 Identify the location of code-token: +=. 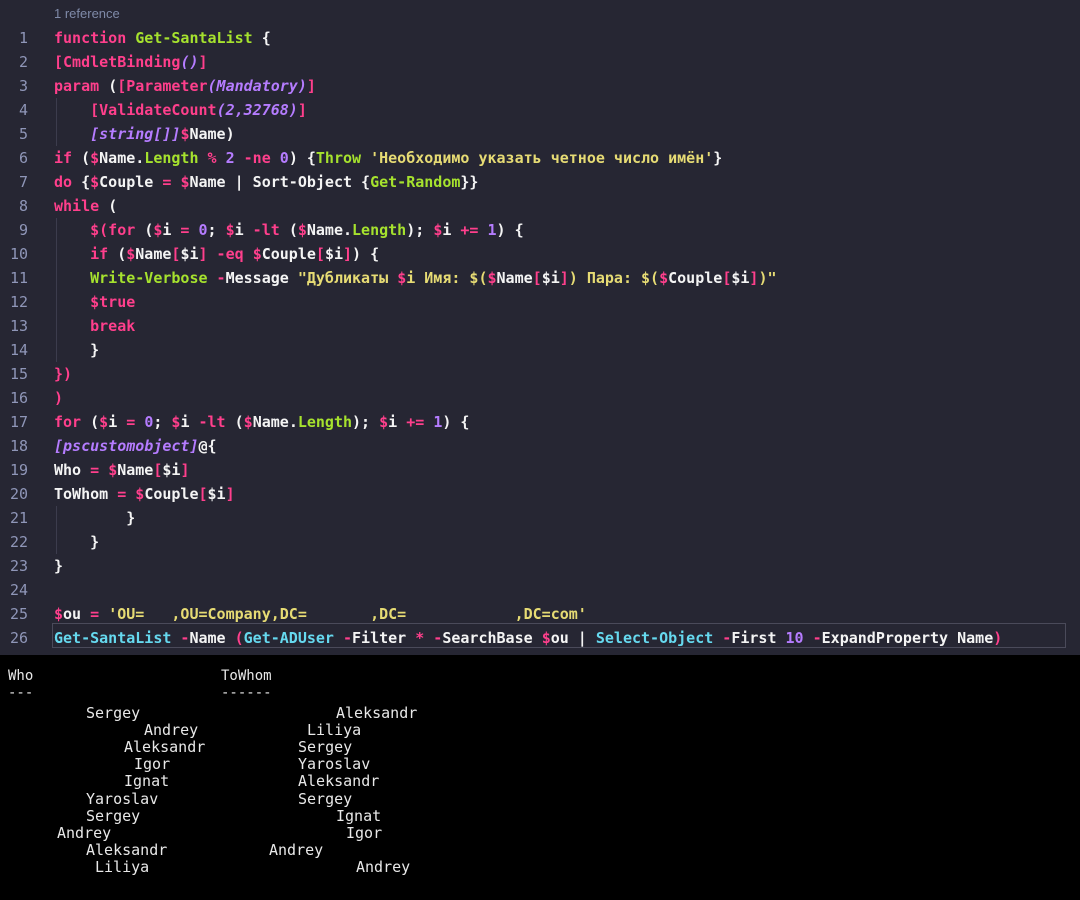
(469, 230).